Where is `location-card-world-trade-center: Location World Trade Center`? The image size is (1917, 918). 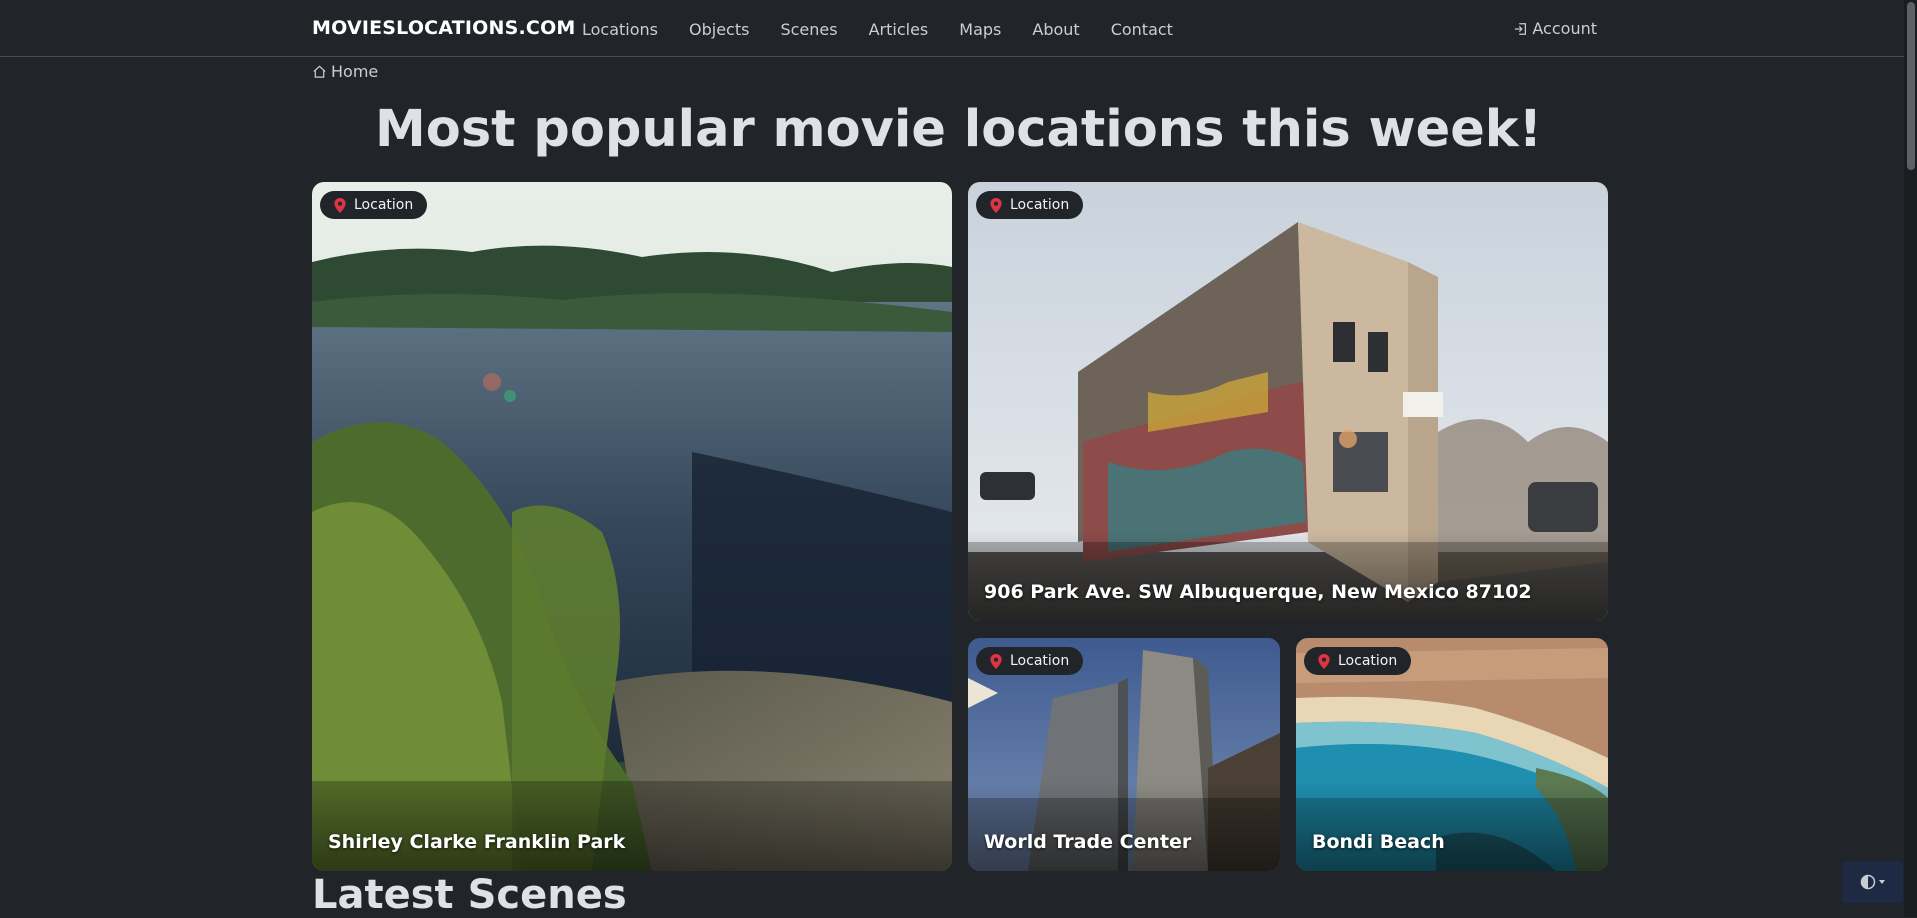 location-card-world-trade-center: Location World Trade Center is located at coordinates (1124, 754).